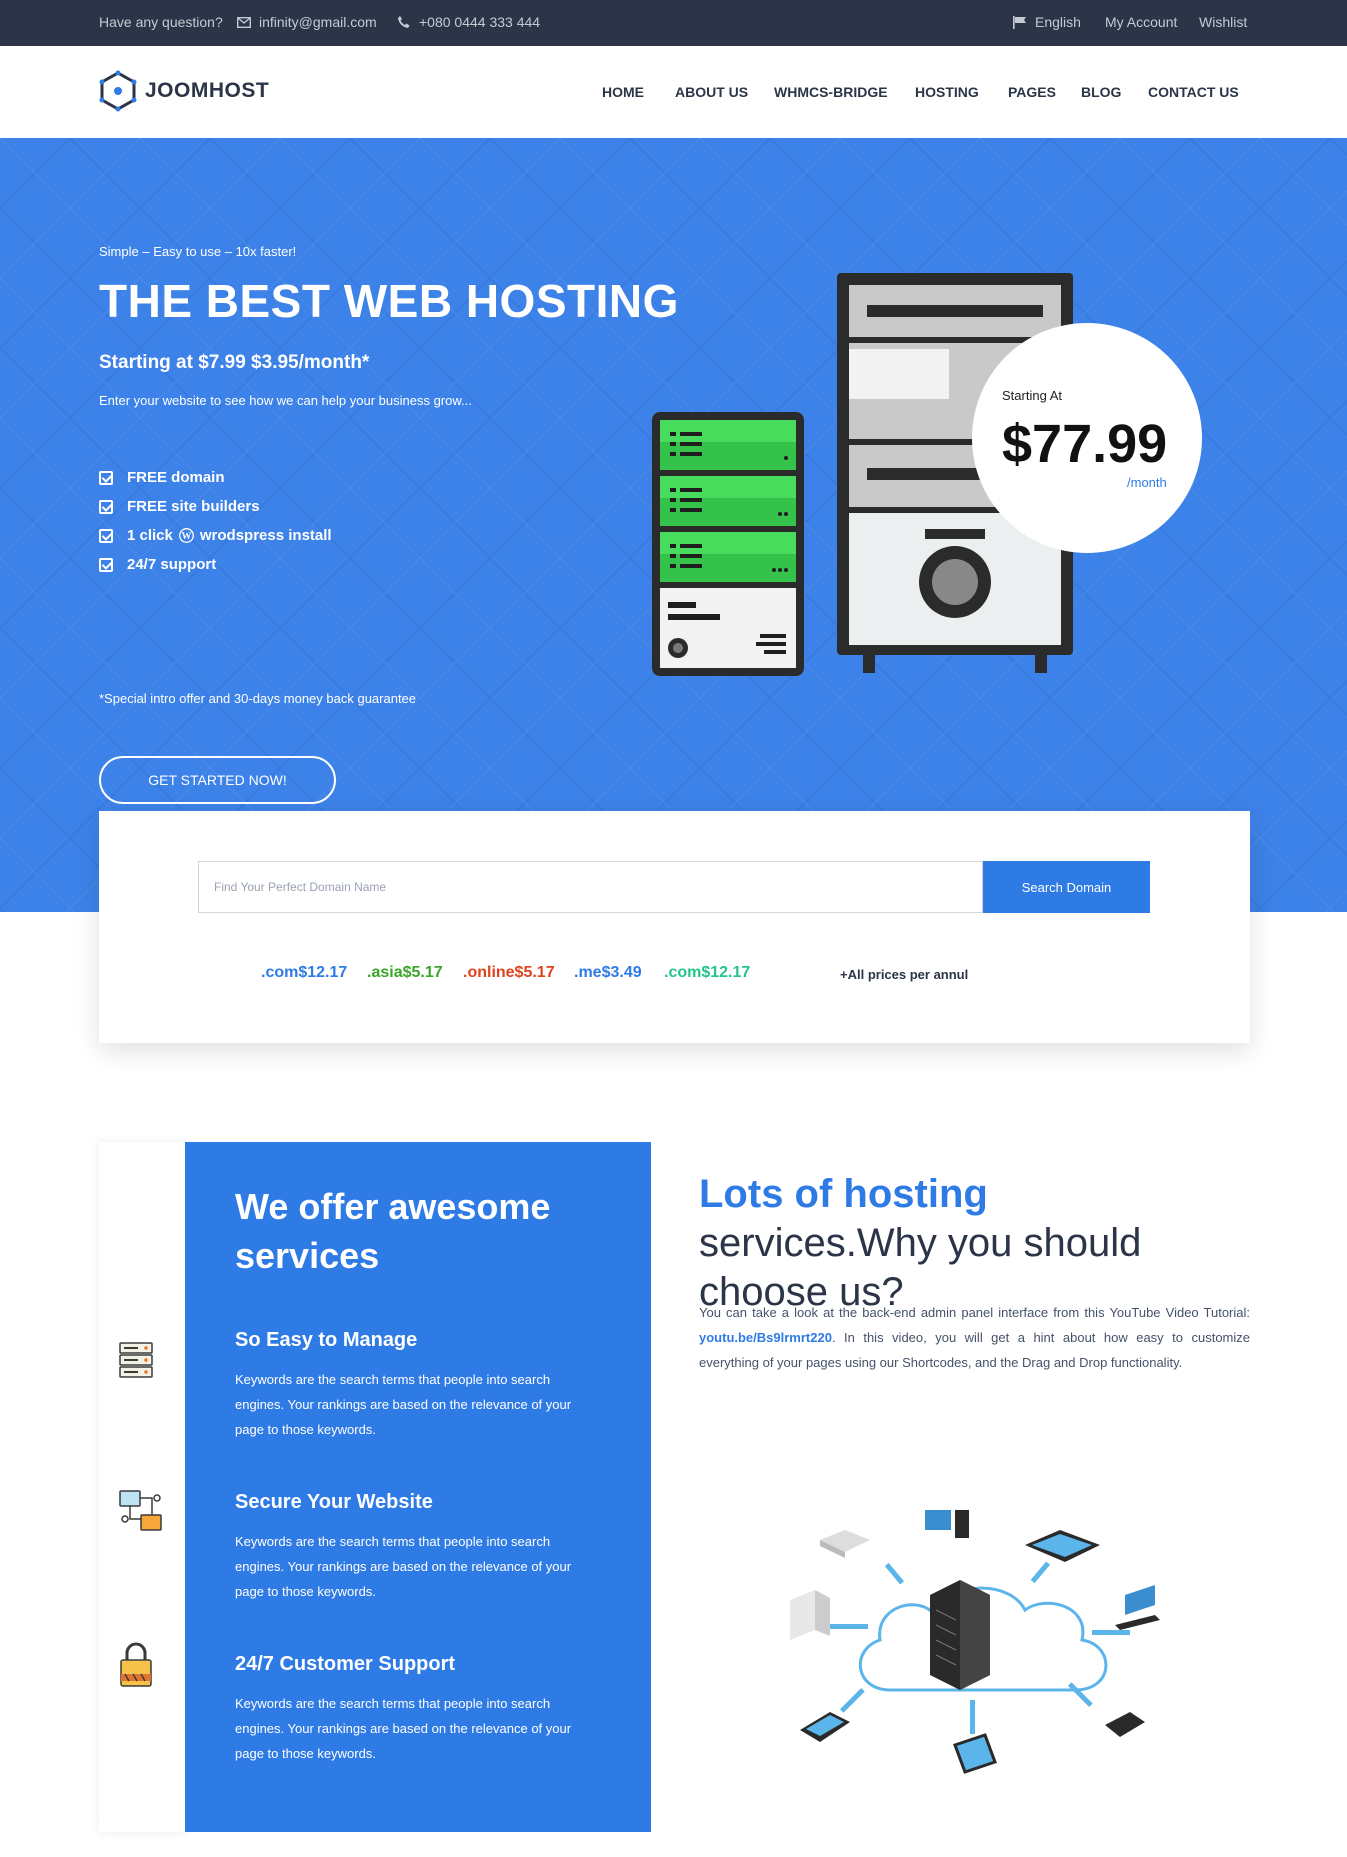 The width and height of the screenshot is (1347, 1857). What do you see at coordinates (904, 974) in the screenshot?
I see `prices-note: +All prices per annul` at bounding box center [904, 974].